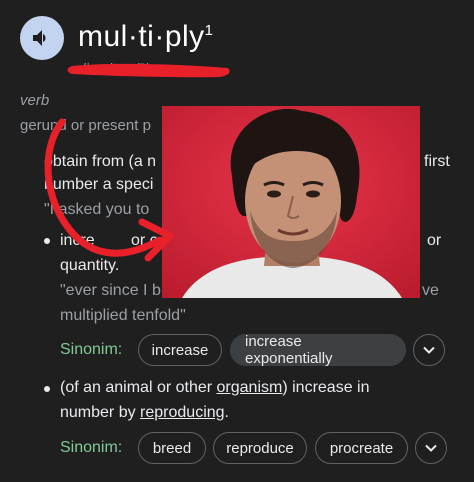  I want to click on sense2-example-line1-right: ve, so click(430, 290).